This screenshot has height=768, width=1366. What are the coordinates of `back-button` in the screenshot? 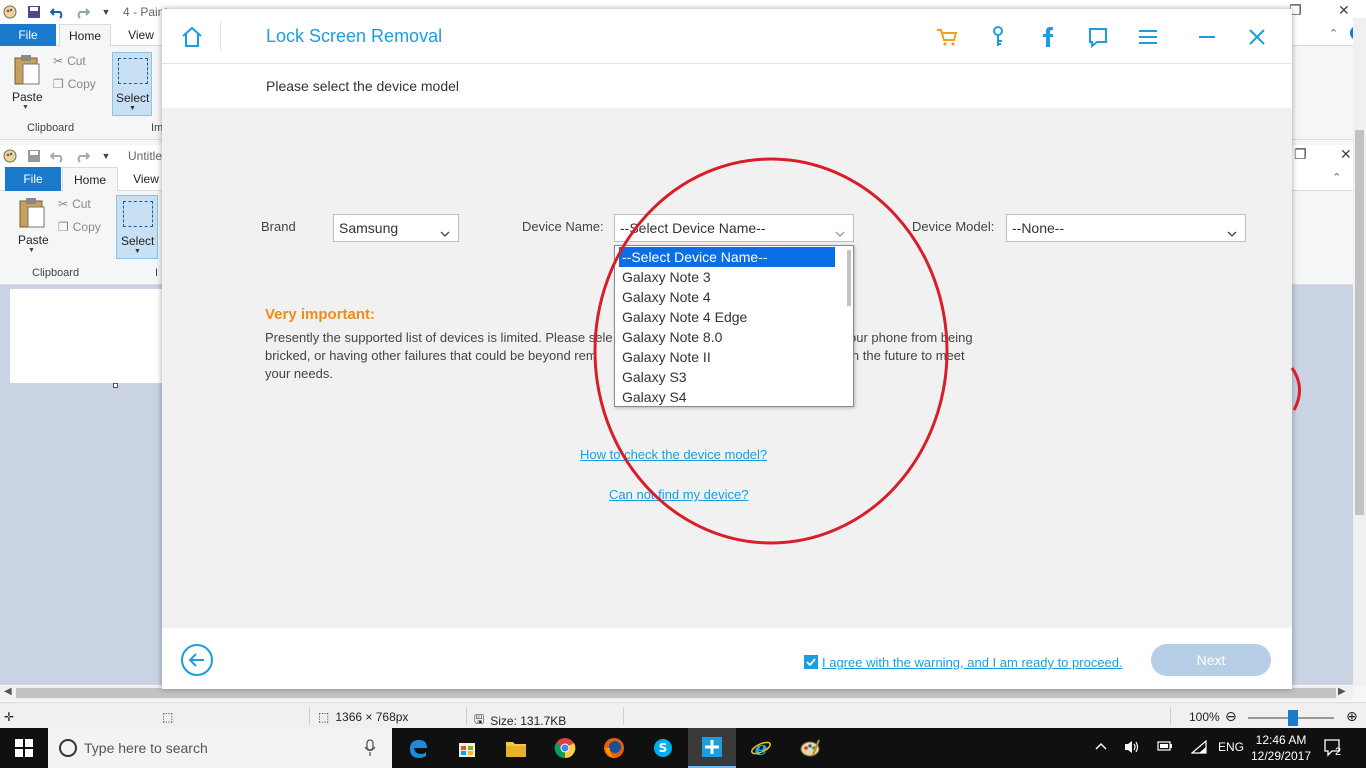 It's located at (197, 660).